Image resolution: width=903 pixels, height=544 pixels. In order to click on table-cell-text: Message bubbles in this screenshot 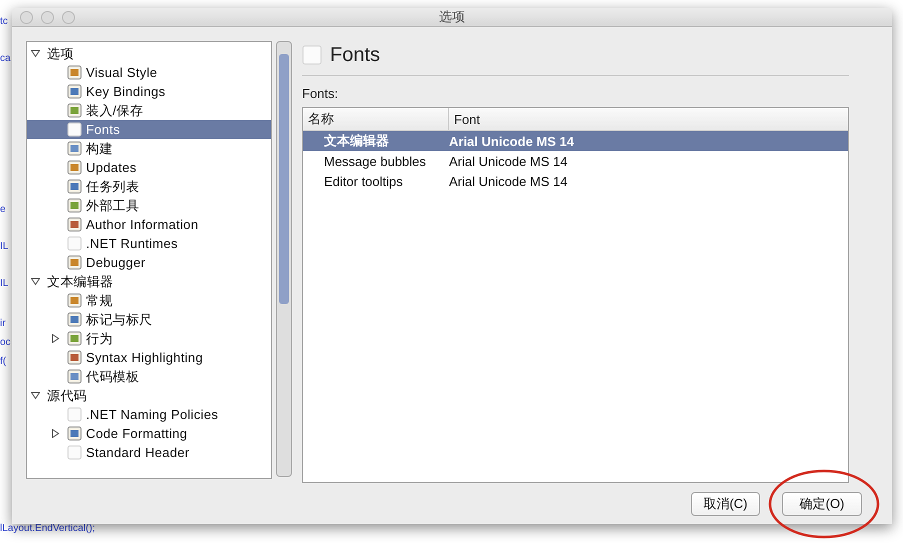, I will do `click(375, 161)`.